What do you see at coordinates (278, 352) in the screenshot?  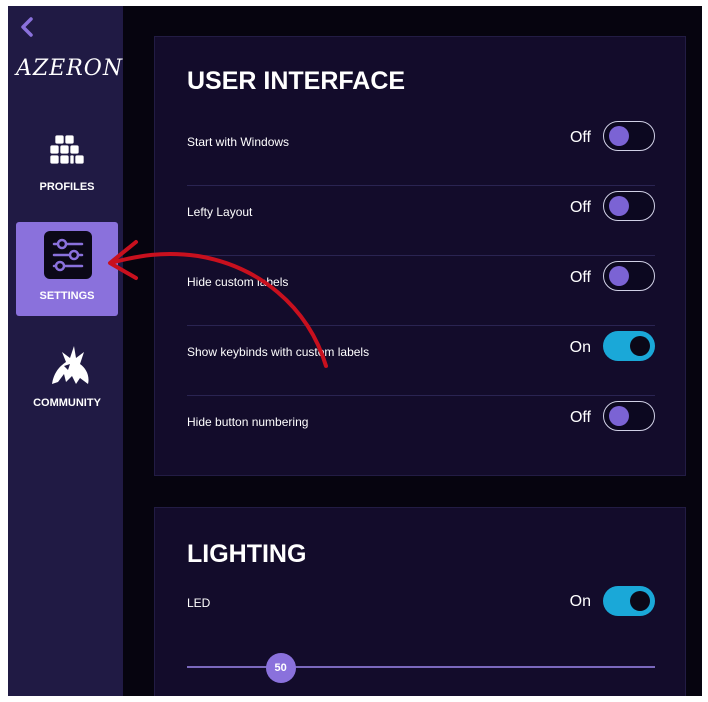 I see `setting-label: Show keybinds with custom labels` at bounding box center [278, 352].